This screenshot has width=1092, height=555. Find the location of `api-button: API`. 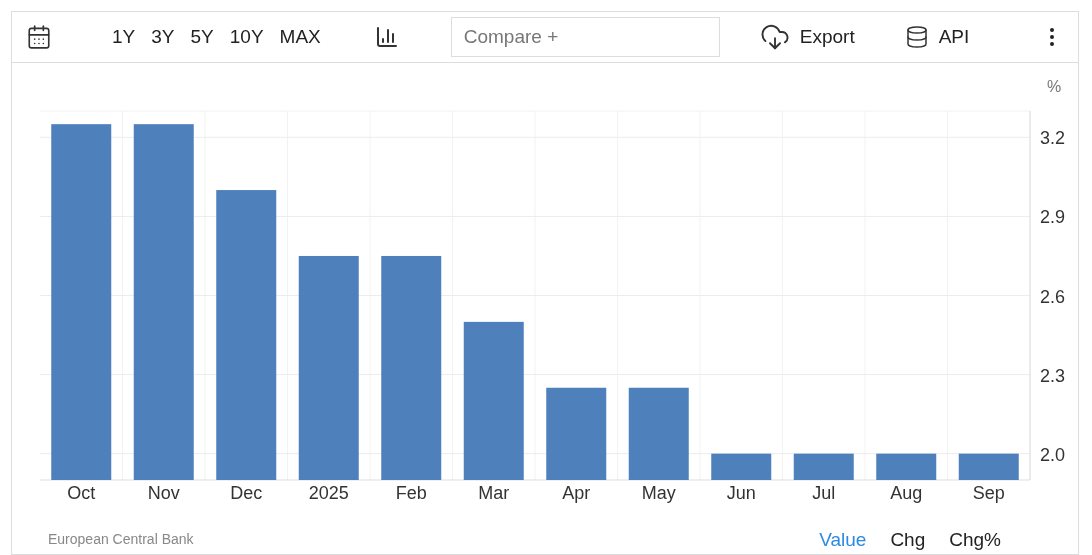

api-button: API is located at coordinates (937, 37).